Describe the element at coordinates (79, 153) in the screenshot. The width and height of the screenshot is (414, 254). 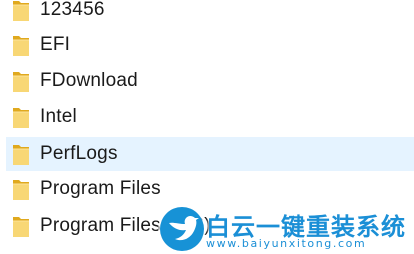
I see `item-name: PerfLogs` at that location.